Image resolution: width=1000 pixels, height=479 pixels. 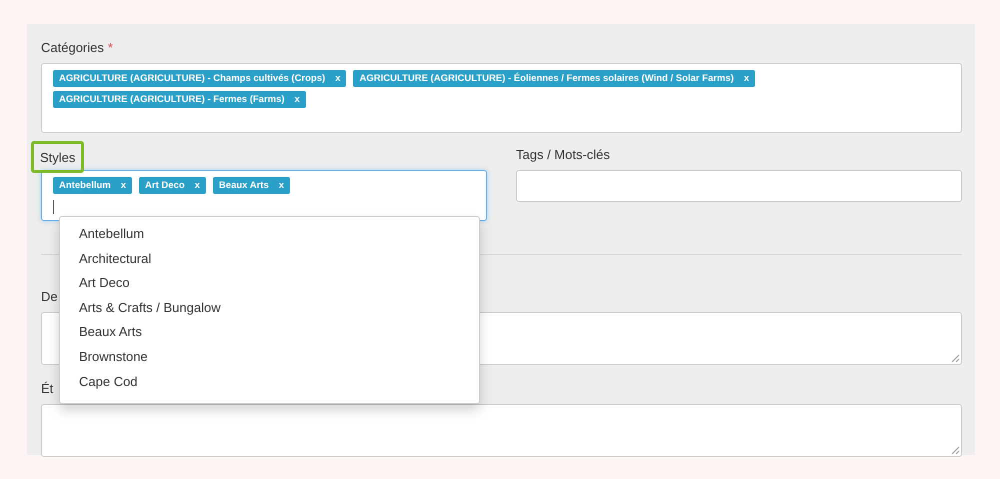 I want to click on tag: Antebellum x, so click(x=92, y=185).